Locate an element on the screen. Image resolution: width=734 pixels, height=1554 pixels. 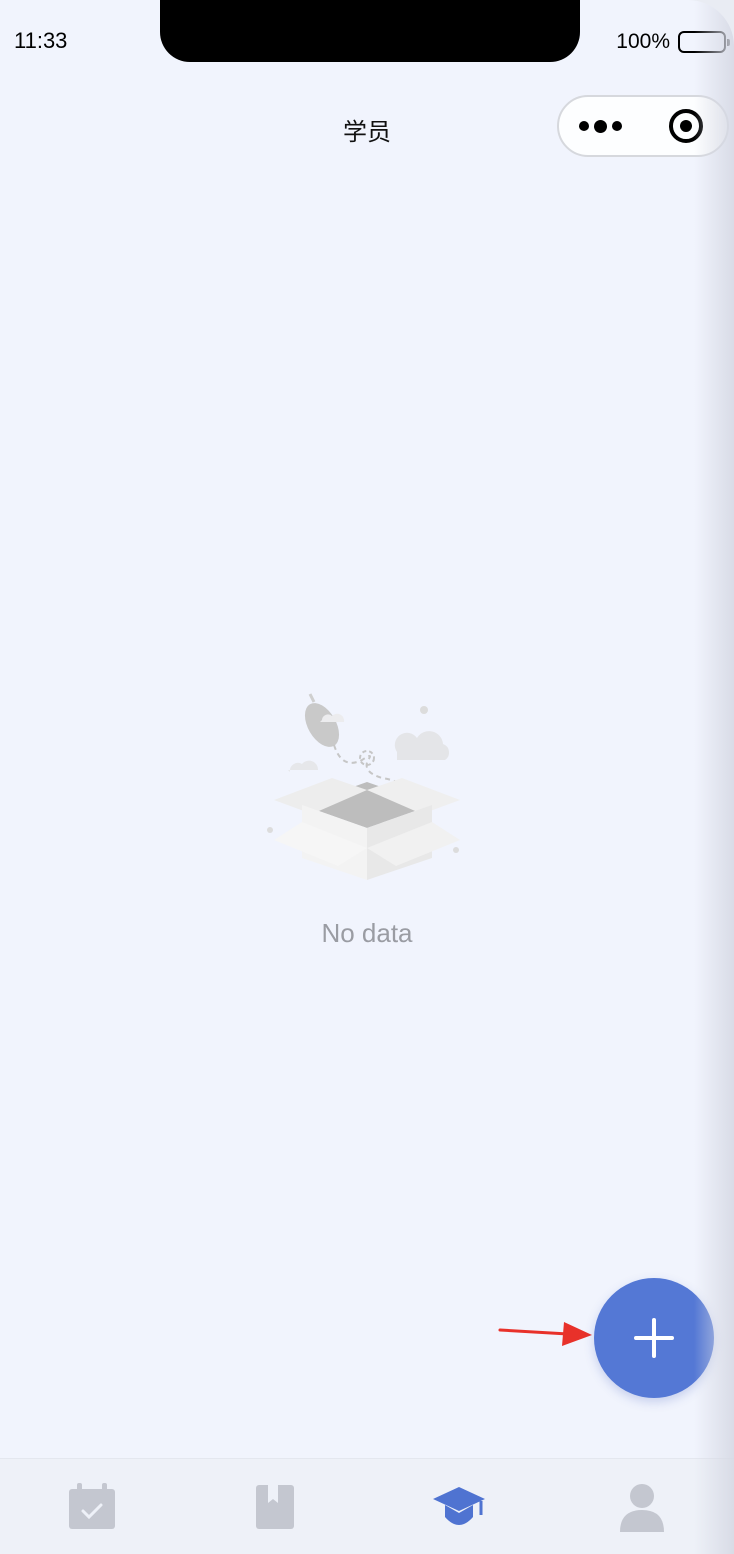
status-battery: 100% is located at coordinates (673, 42).